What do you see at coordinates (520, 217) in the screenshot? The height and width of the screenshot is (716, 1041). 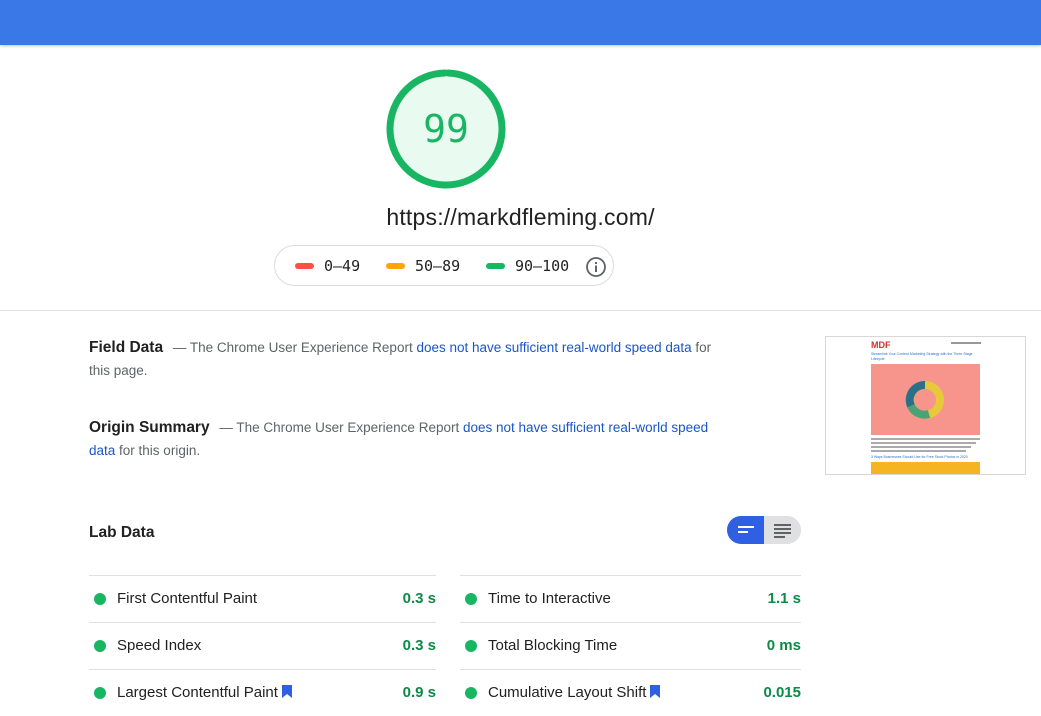 I see `tested-url: https://markdfleming.com/` at bounding box center [520, 217].